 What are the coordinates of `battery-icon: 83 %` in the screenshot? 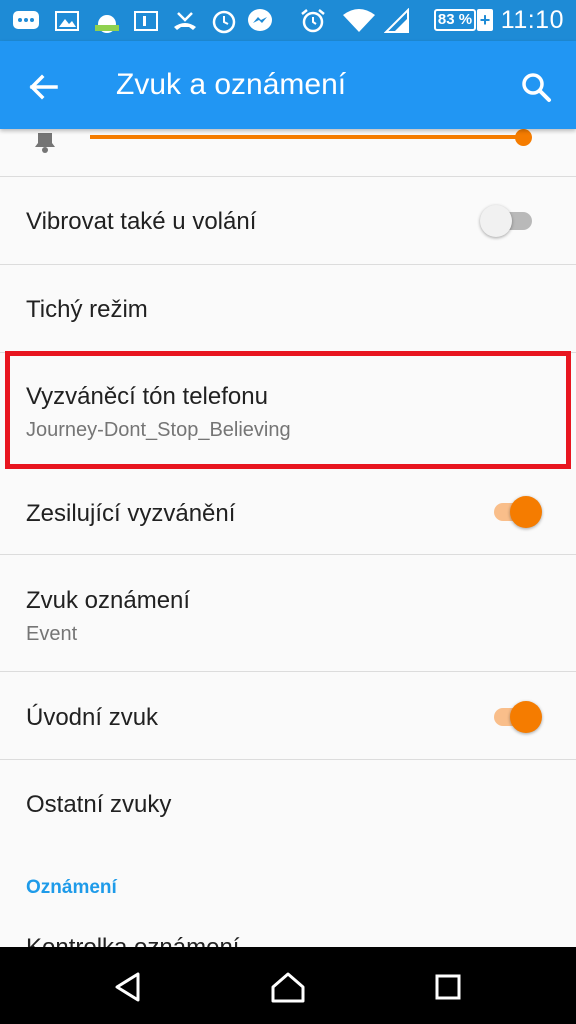 It's located at (455, 20).